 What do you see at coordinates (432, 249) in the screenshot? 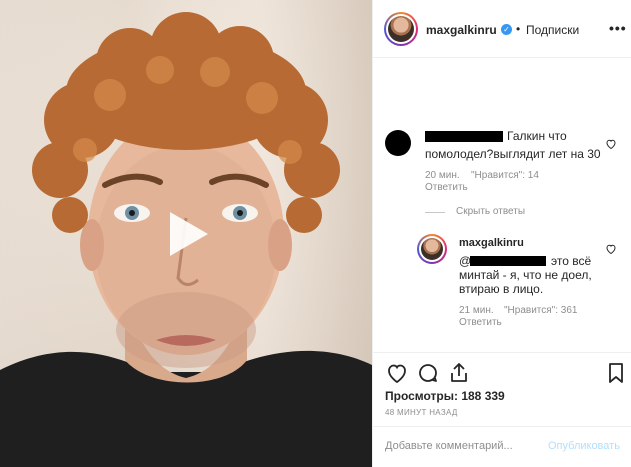
I see `reply-author-avatar` at bounding box center [432, 249].